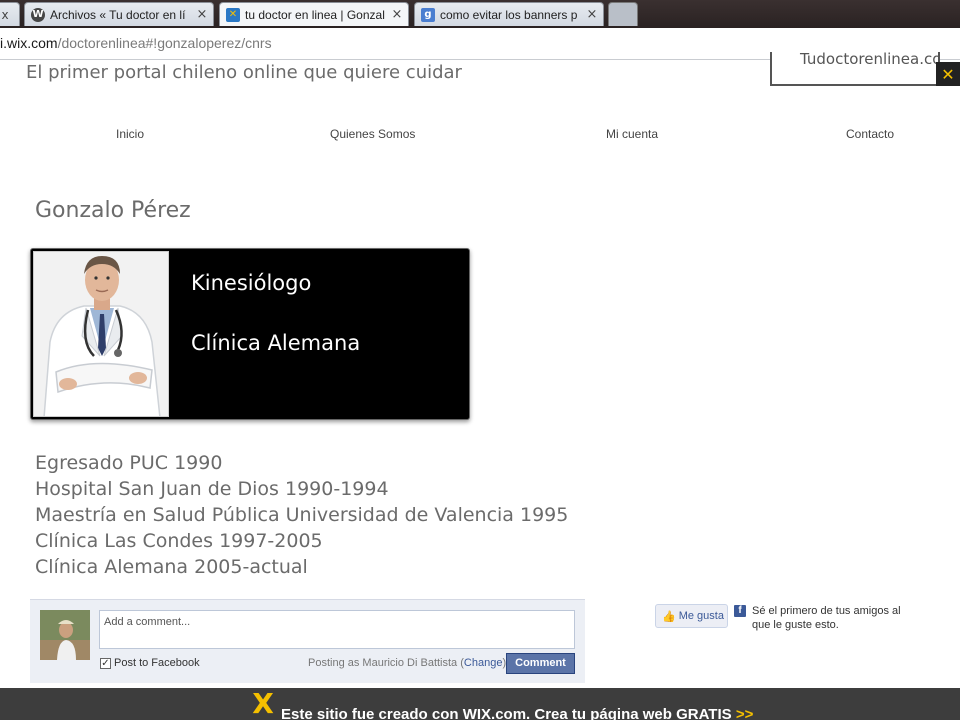 The width and height of the screenshot is (960, 720). I want to click on tab-title: como evitar los banners p, so click(509, 14).